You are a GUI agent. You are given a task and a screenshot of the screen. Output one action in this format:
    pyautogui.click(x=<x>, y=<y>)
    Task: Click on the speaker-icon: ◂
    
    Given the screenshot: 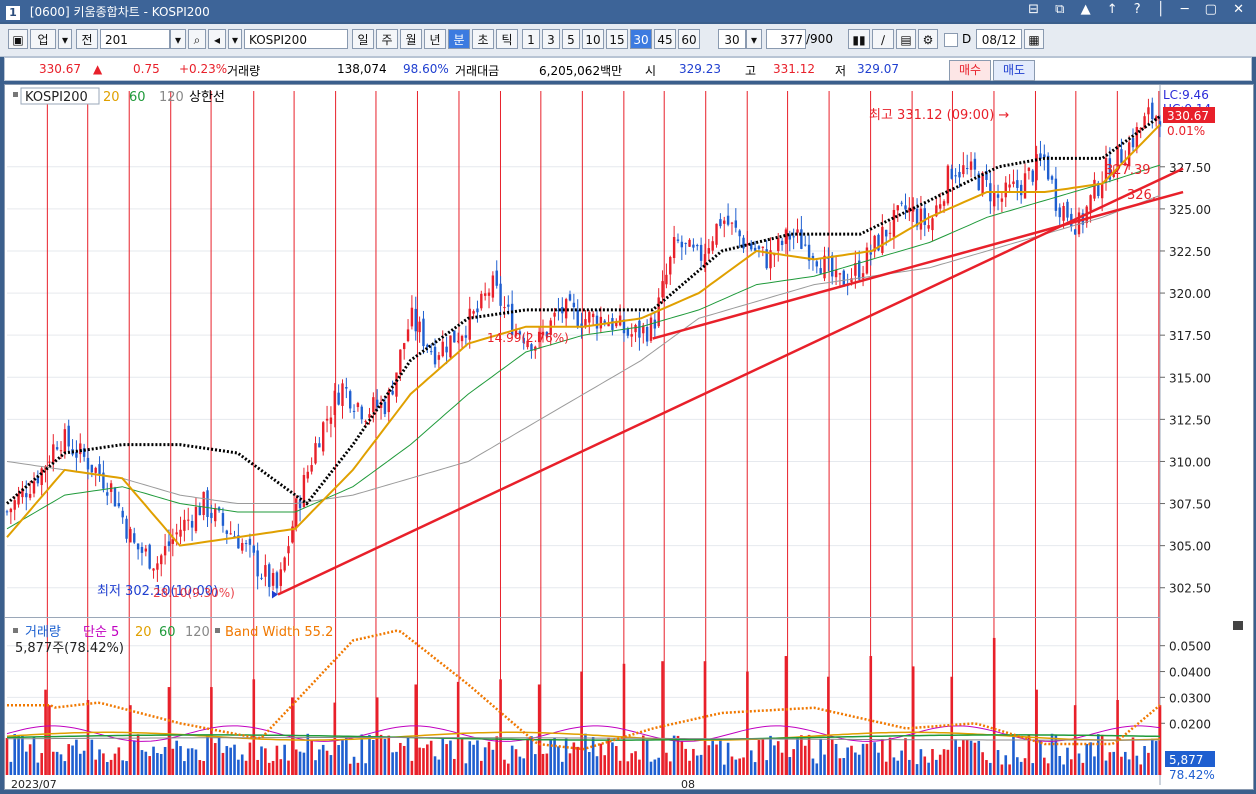 What is the action you would take?
    pyautogui.click(x=217, y=39)
    